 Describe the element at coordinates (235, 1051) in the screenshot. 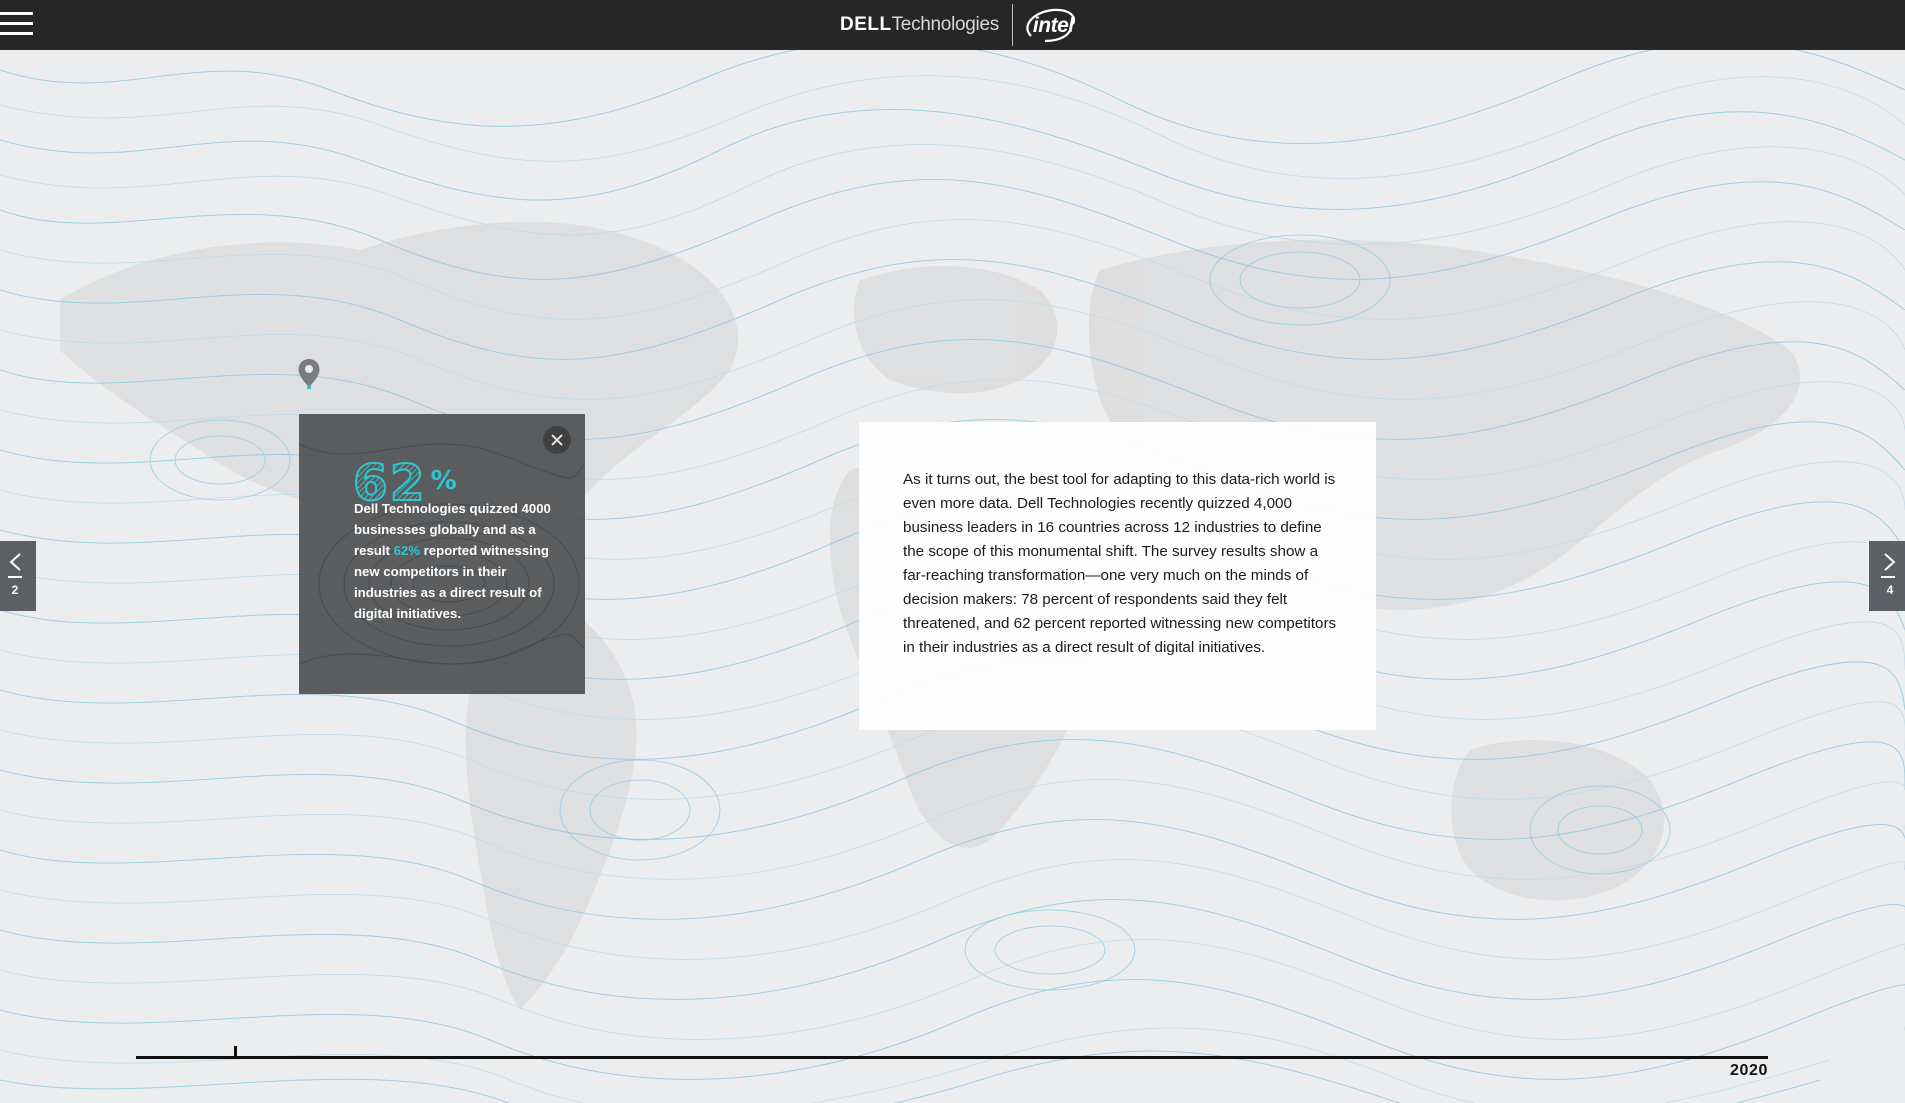

I see `timeline-marker` at that location.